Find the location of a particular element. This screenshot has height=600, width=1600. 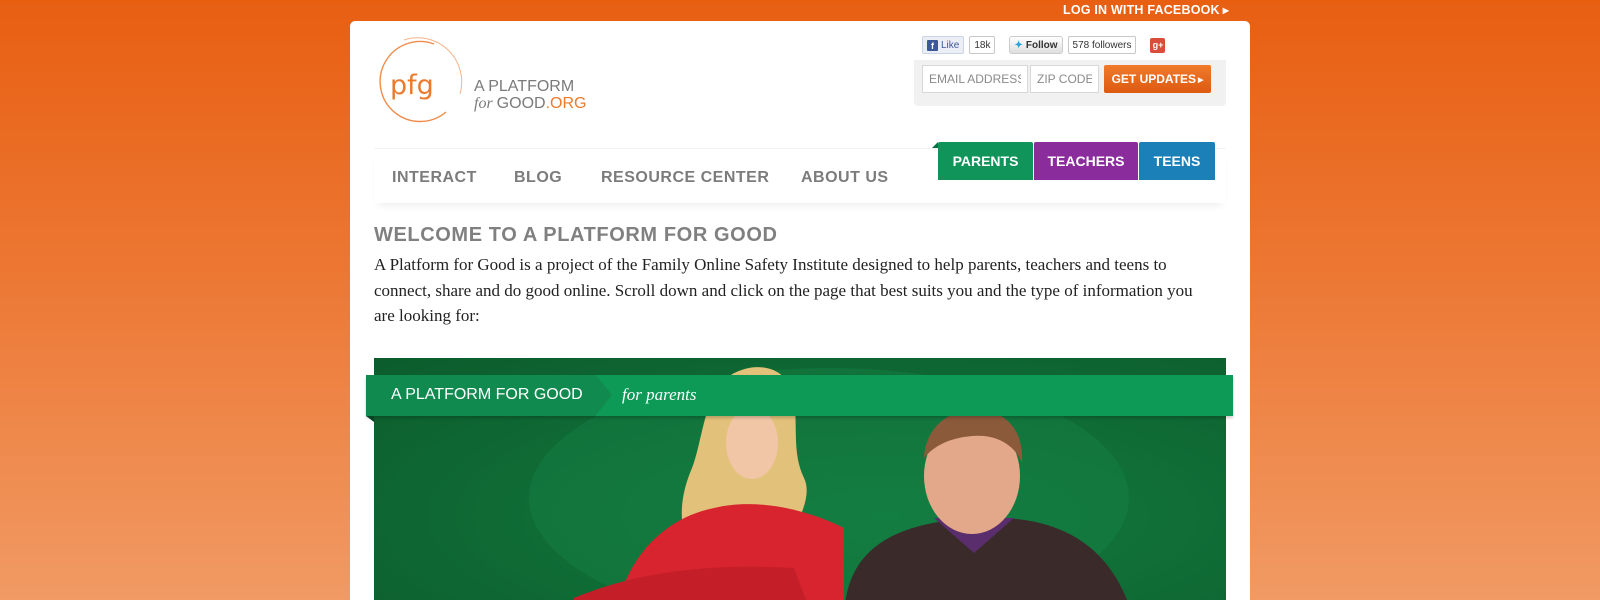

nav-item-about-us: ABOUT US is located at coordinates (845, 178).